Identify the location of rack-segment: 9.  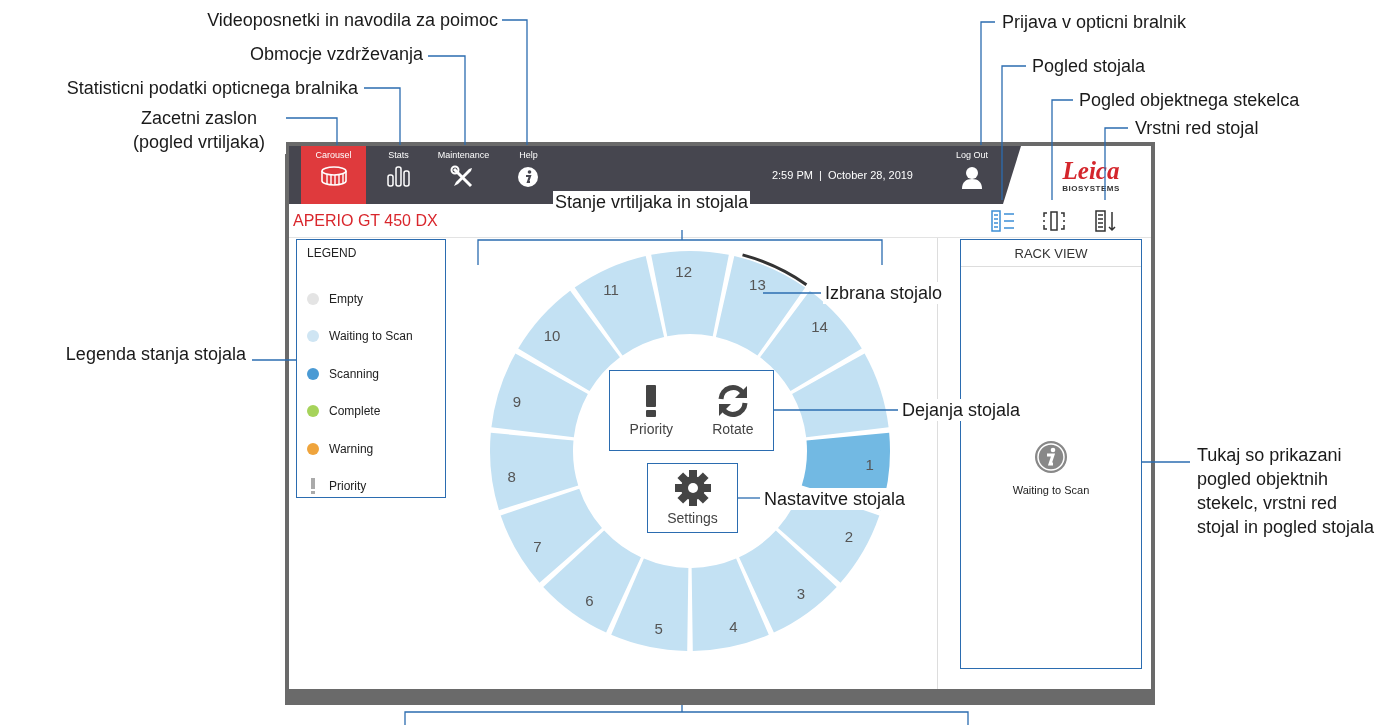
(539, 395).